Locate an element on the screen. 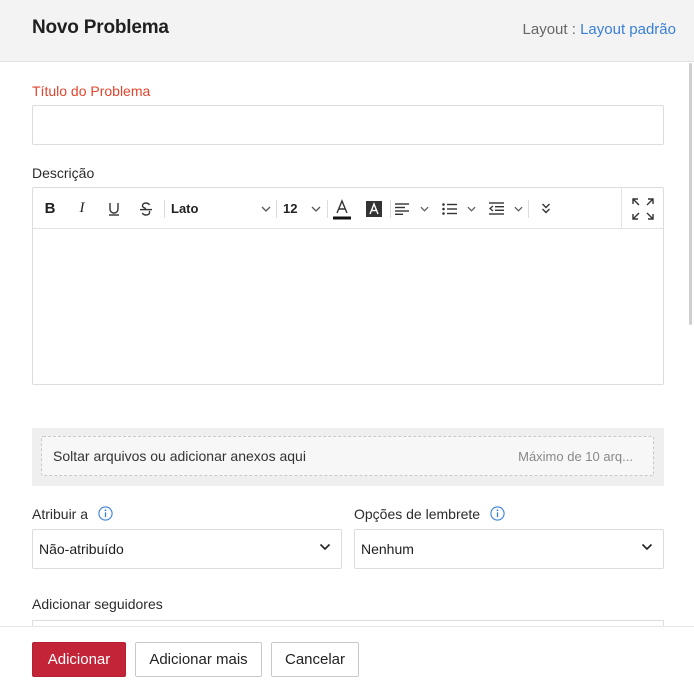  align-select is located at coordinates (412, 208).